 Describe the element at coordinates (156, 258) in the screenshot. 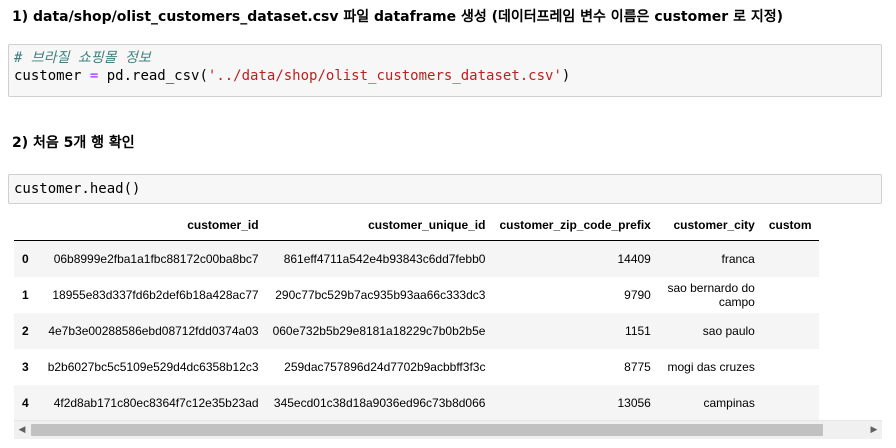

I see `cell-customer-id: 06b8999e2fba1a1fbc88172c00ba8bc7` at that location.